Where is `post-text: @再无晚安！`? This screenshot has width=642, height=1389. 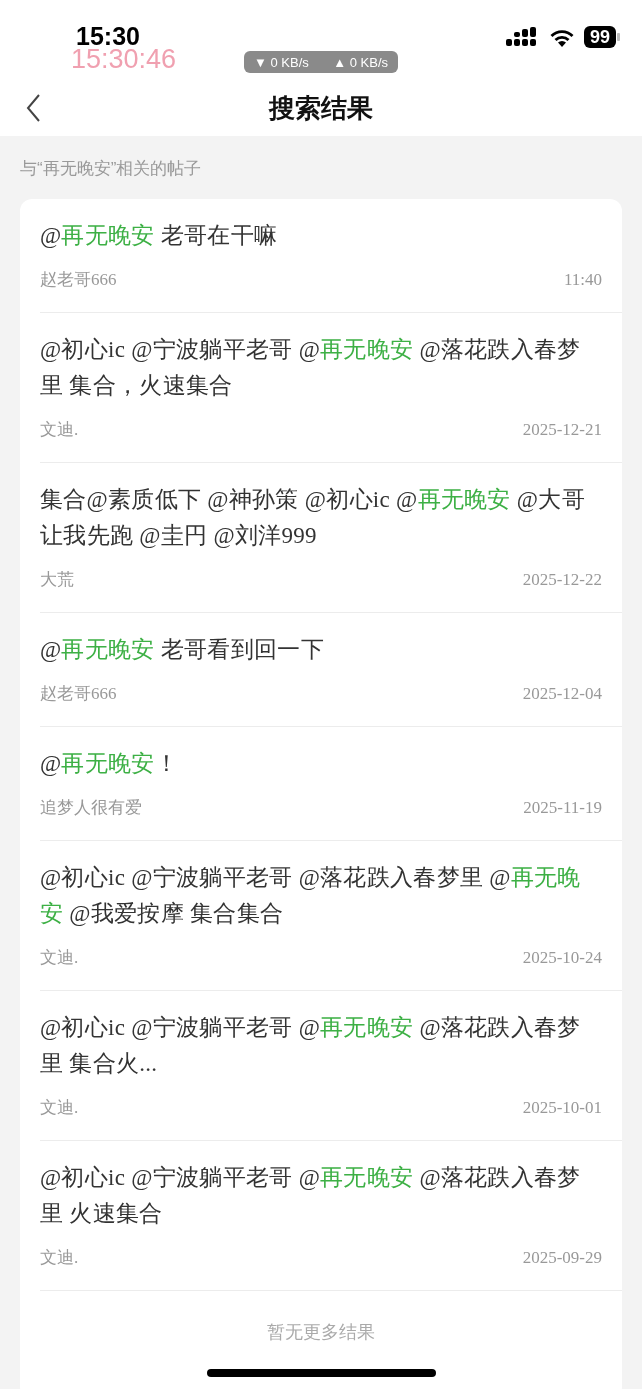 post-text: @再无晚安！ is located at coordinates (321, 764).